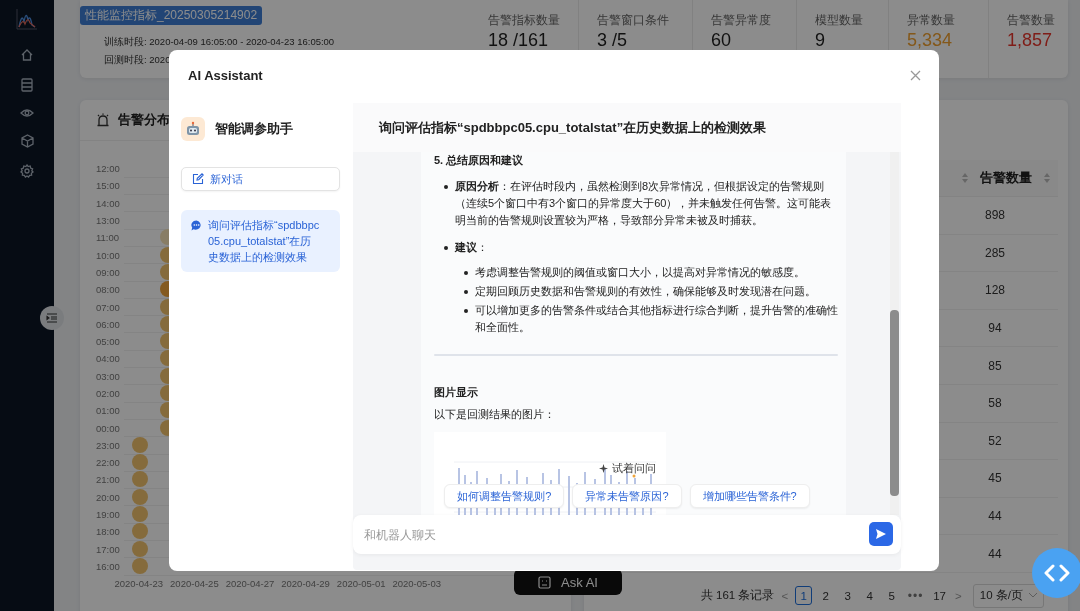 The height and width of the screenshot is (611, 1080). I want to click on bullet-text: 可以增加更多的告警条件或结合其他指标进行综合判断，提升告警的准确性和全面性。, so click(656, 319).